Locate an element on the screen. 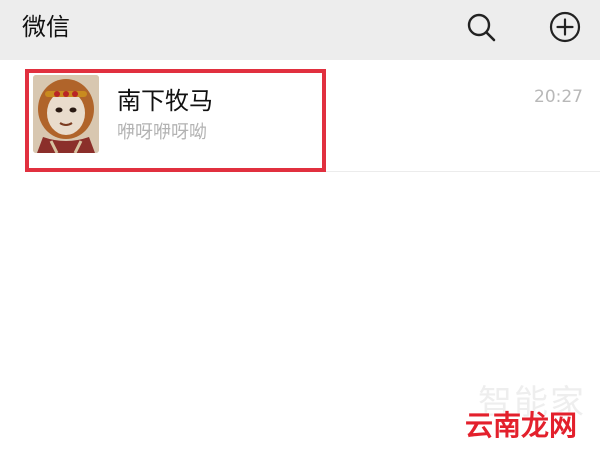  last-message-preview: 咿呀咿呀呦 is located at coordinates (162, 132).